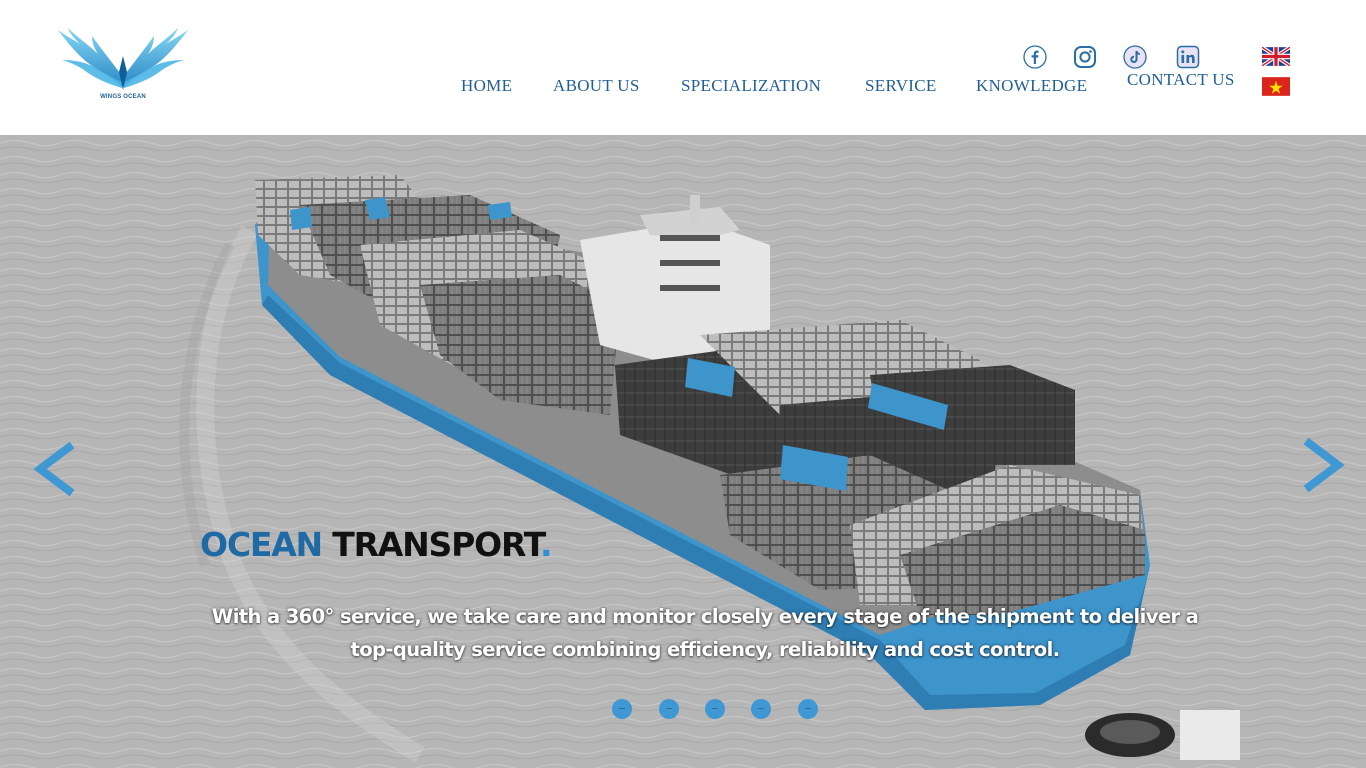 The width and height of the screenshot is (1366, 768). What do you see at coordinates (1135, 57) in the screenshot?
I see `tiktok-icon` at bounding box center [1135, 57].